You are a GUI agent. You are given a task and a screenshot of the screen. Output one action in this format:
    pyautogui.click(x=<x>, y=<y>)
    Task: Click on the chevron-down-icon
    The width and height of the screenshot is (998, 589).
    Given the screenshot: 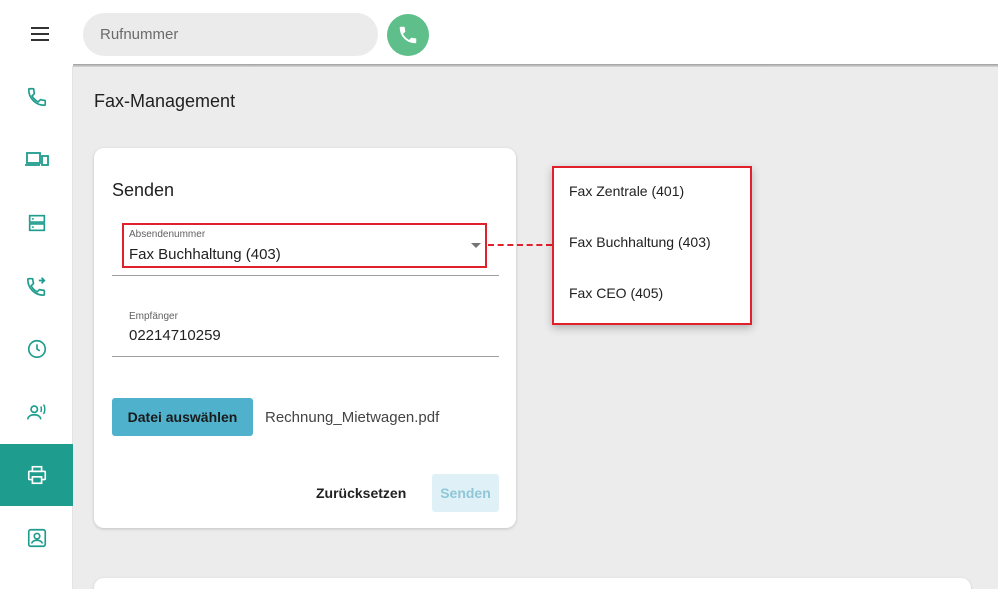 What is the action you would take?
    pyautogui.click(x=476, y=245)
    